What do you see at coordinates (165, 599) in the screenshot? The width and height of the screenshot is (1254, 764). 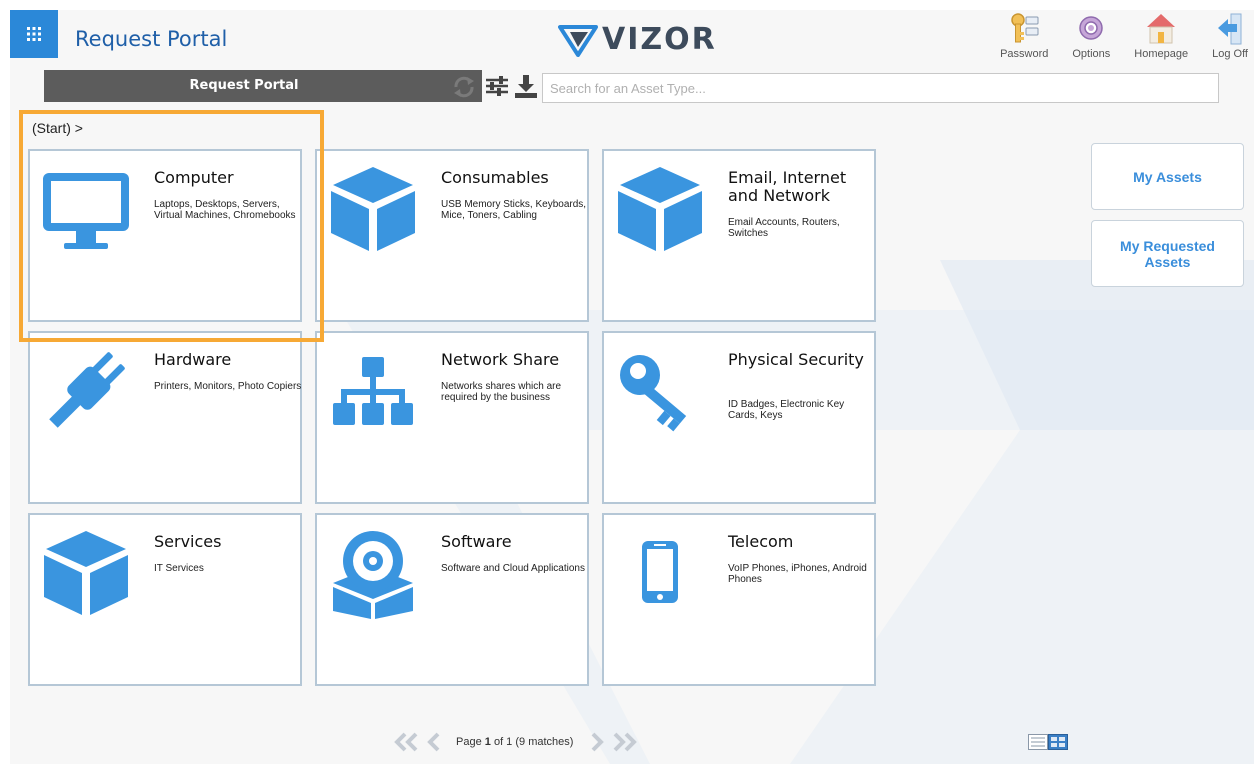 I see `tile-services: Services IT Services` at bounding box center [165, 599].